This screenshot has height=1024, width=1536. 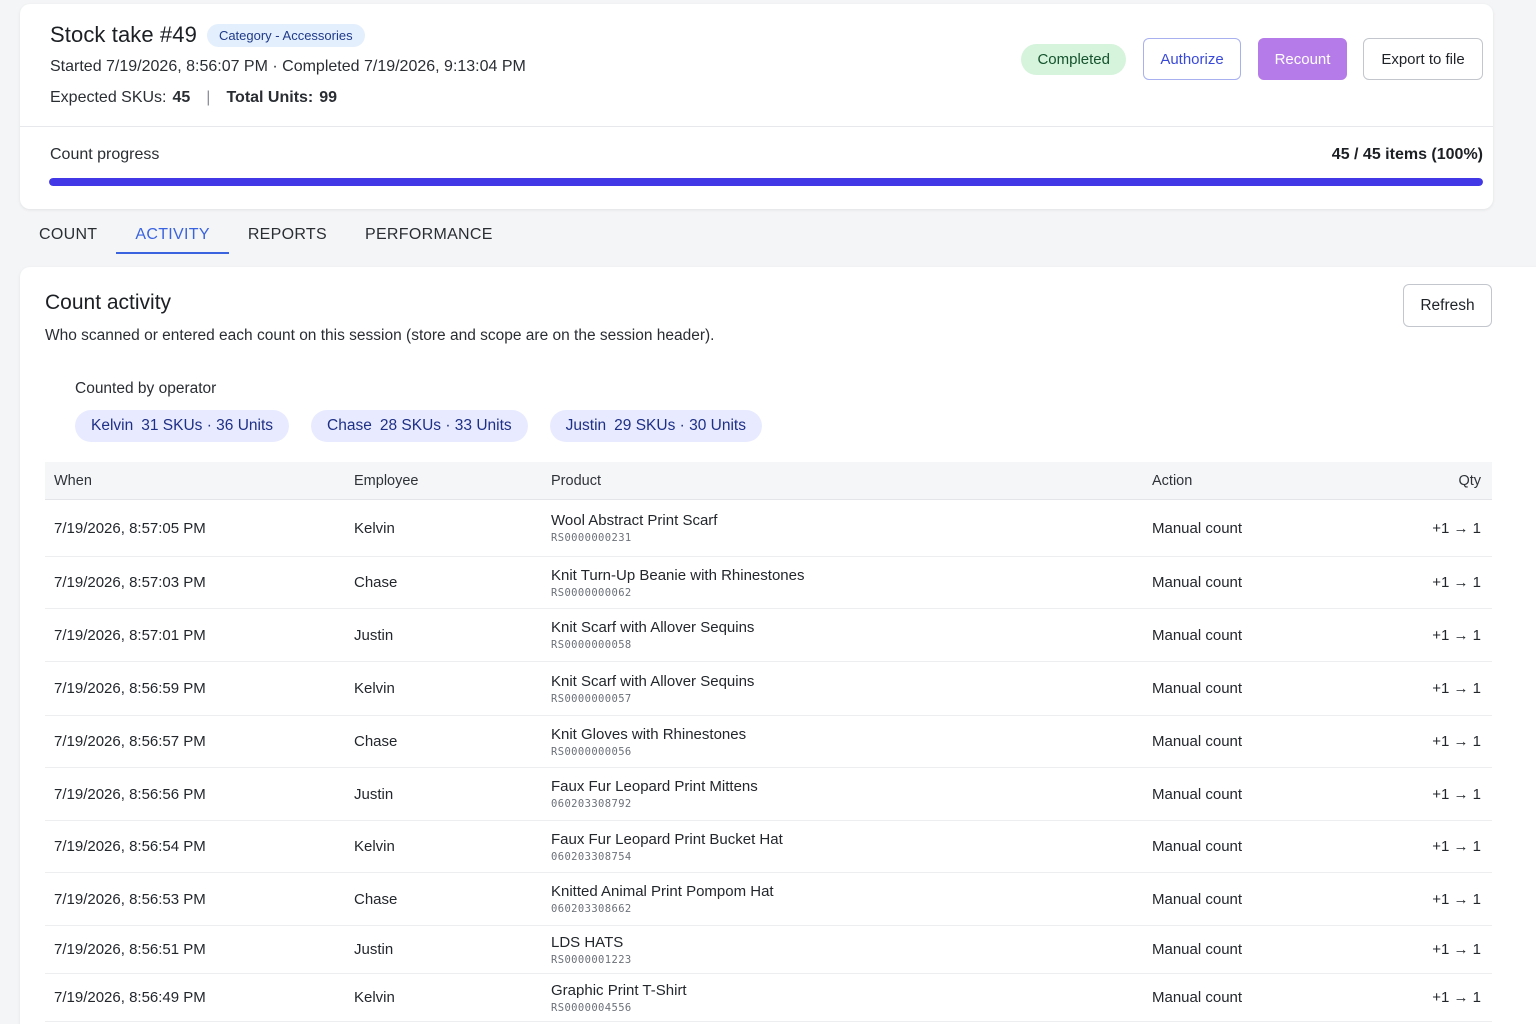 I want to click on column-qty: Qty, so click(x=1438, y=481).